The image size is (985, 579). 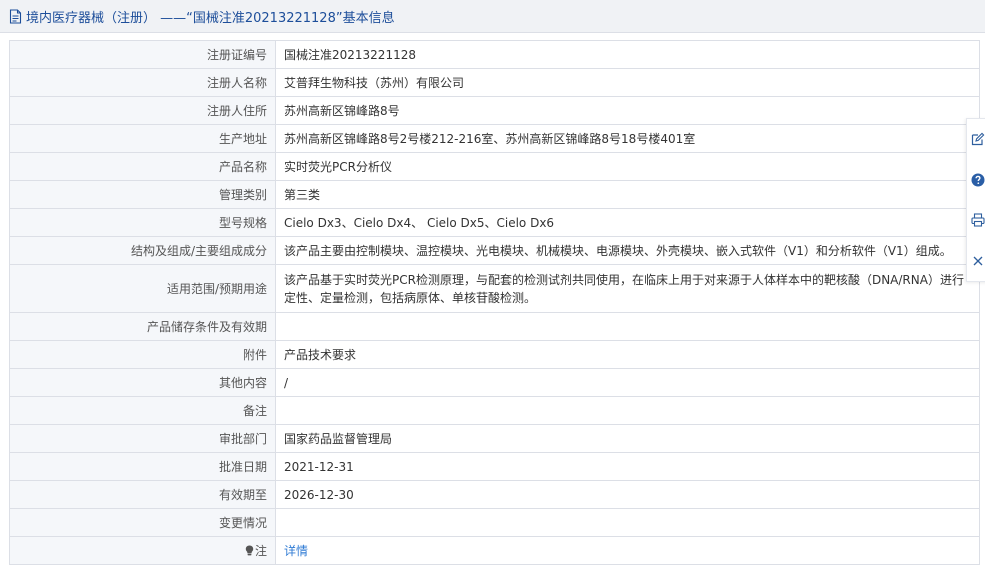 I want to click on note-label: 注, so click(x=260, y=551).